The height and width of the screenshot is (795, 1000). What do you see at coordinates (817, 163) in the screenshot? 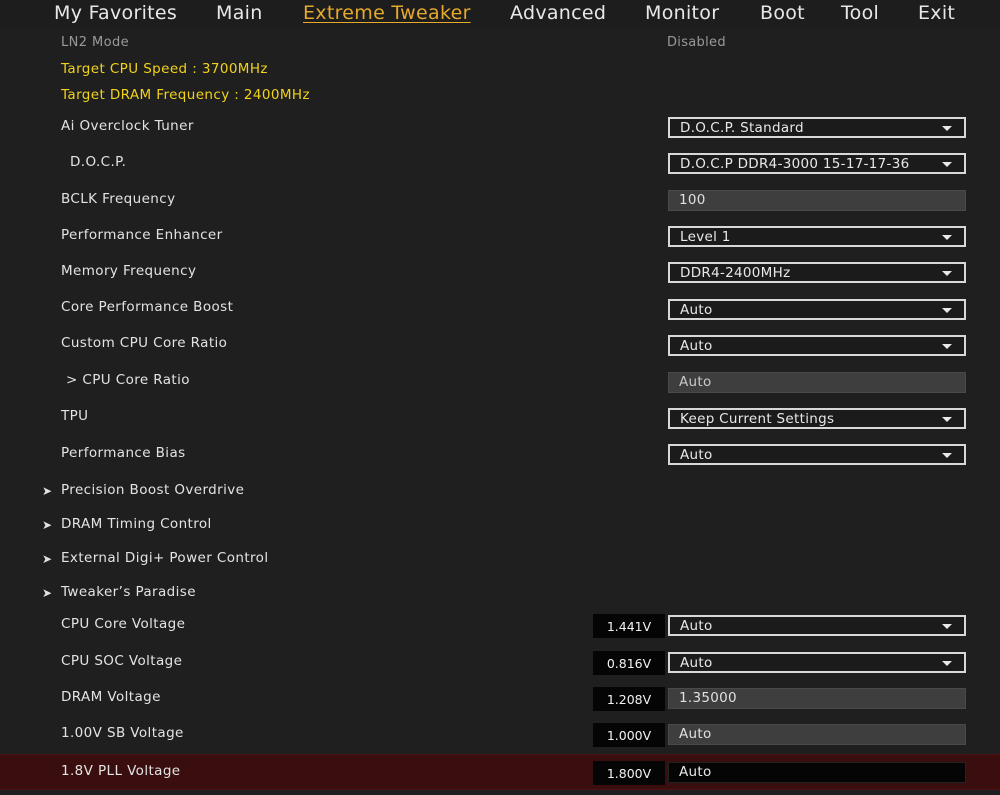
I see `docp-dropdown: D.O.C.P DDR4-3000 15-17-17-36` at bounding box center [817, 163].